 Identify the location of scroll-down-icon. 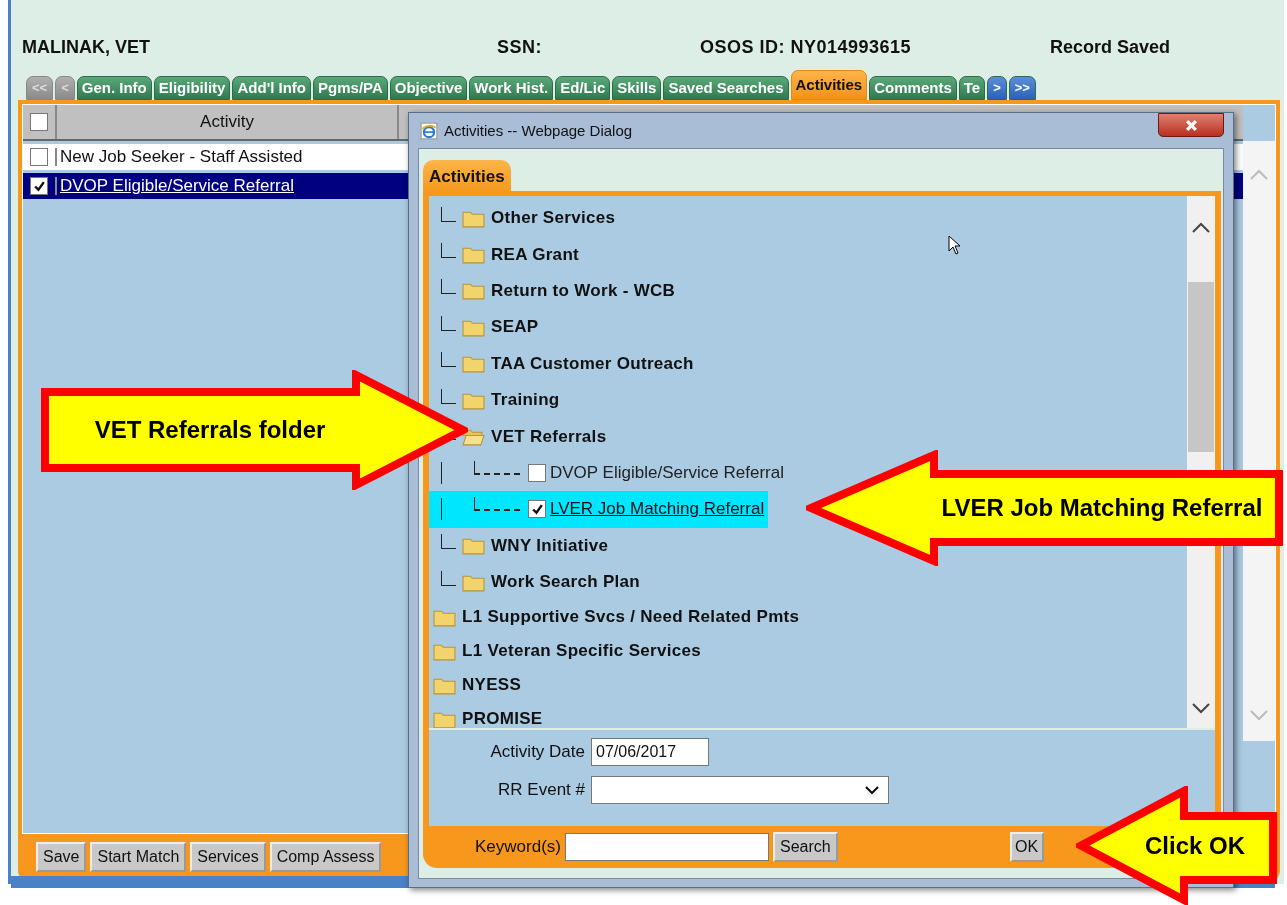
(1201, 708).